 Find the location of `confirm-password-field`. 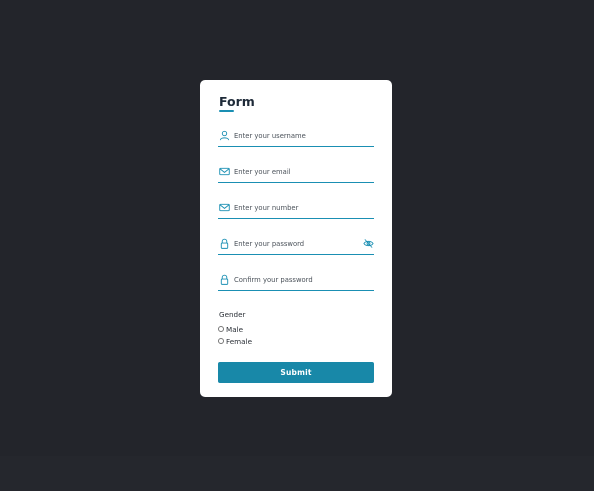

confirm-password-field is located at coordinates (296, 281).